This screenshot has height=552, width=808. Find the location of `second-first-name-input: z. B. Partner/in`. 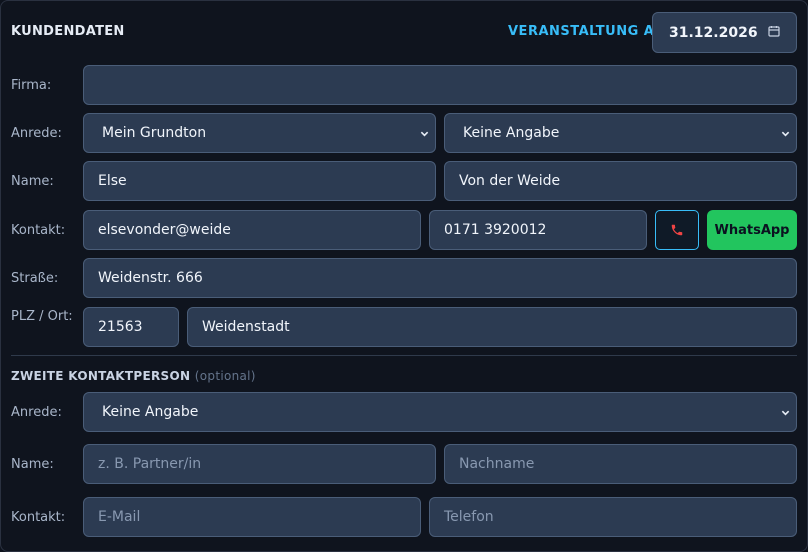

second-first-name-input: z. B. Partner/in is located at coordinates (259, 464).